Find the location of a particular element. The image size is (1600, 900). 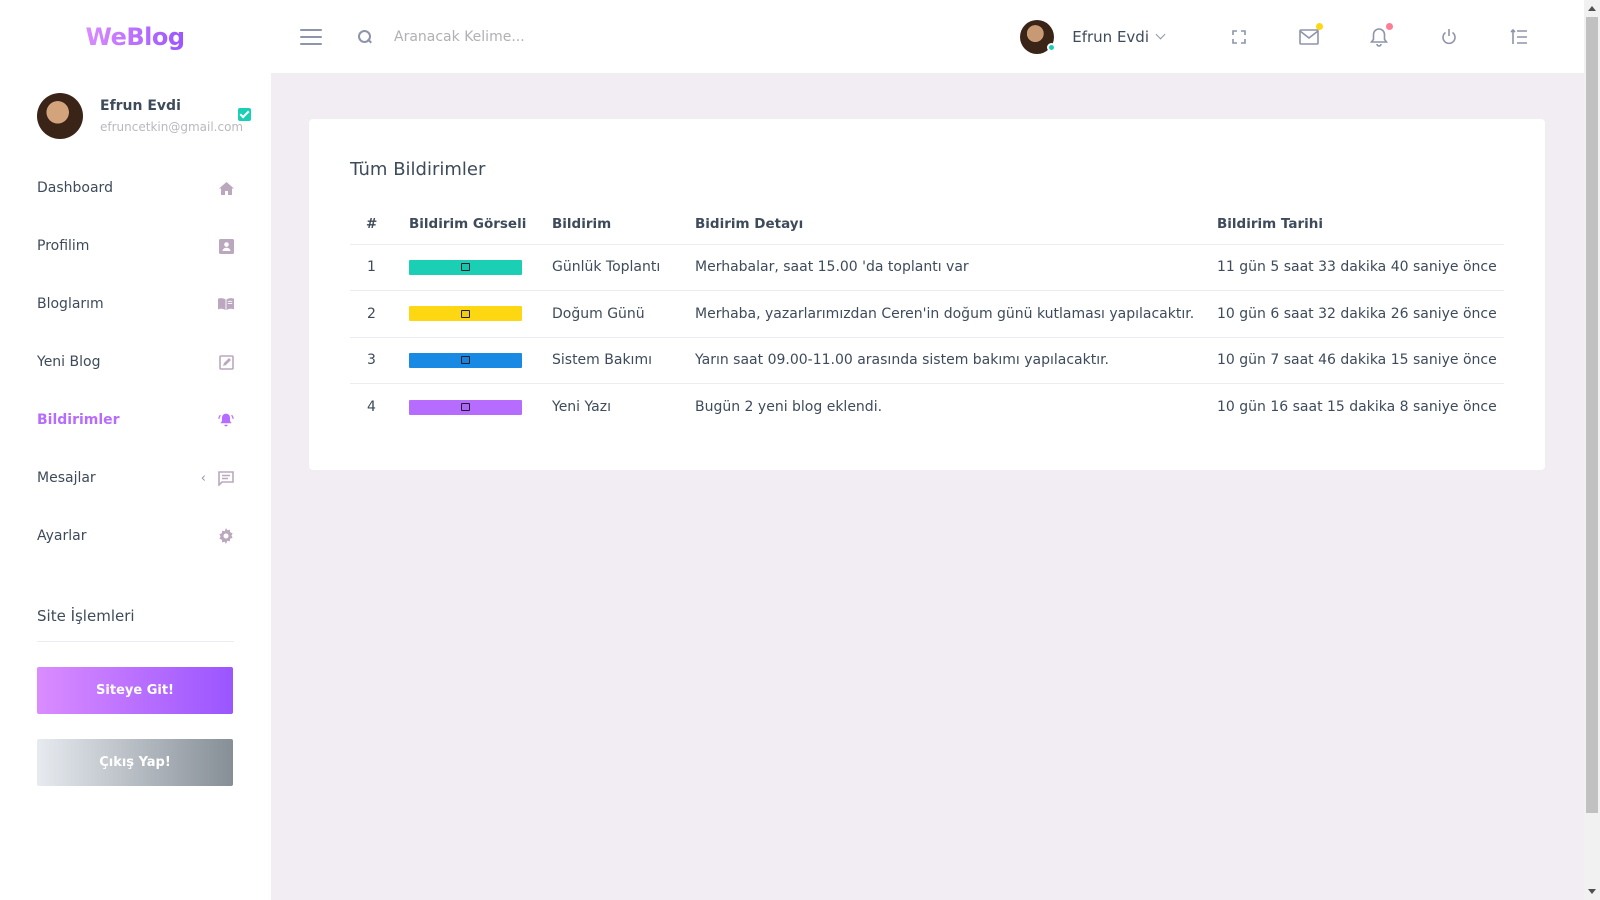

sidebar-item-label: Bildirimler is located at coordinates (78, 420).